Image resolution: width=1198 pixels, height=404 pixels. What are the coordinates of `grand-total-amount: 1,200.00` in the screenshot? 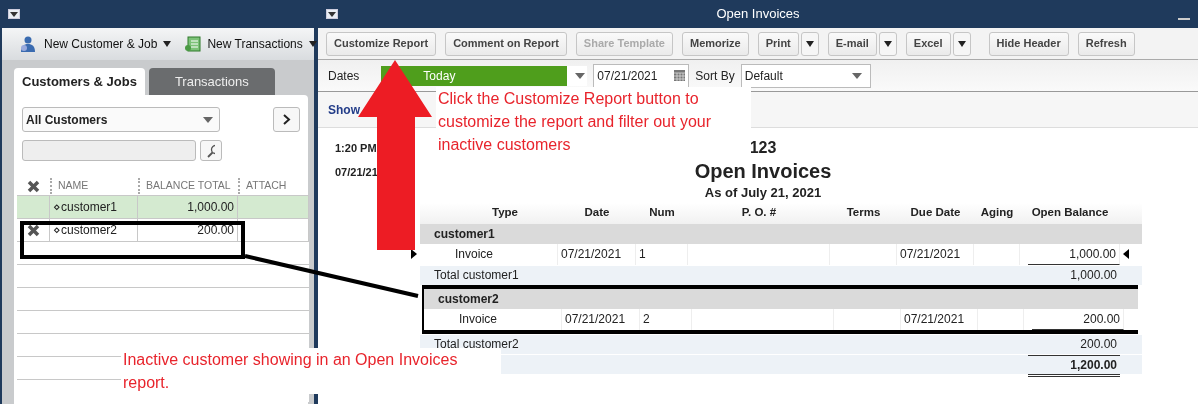 It's located at (1093, 364).